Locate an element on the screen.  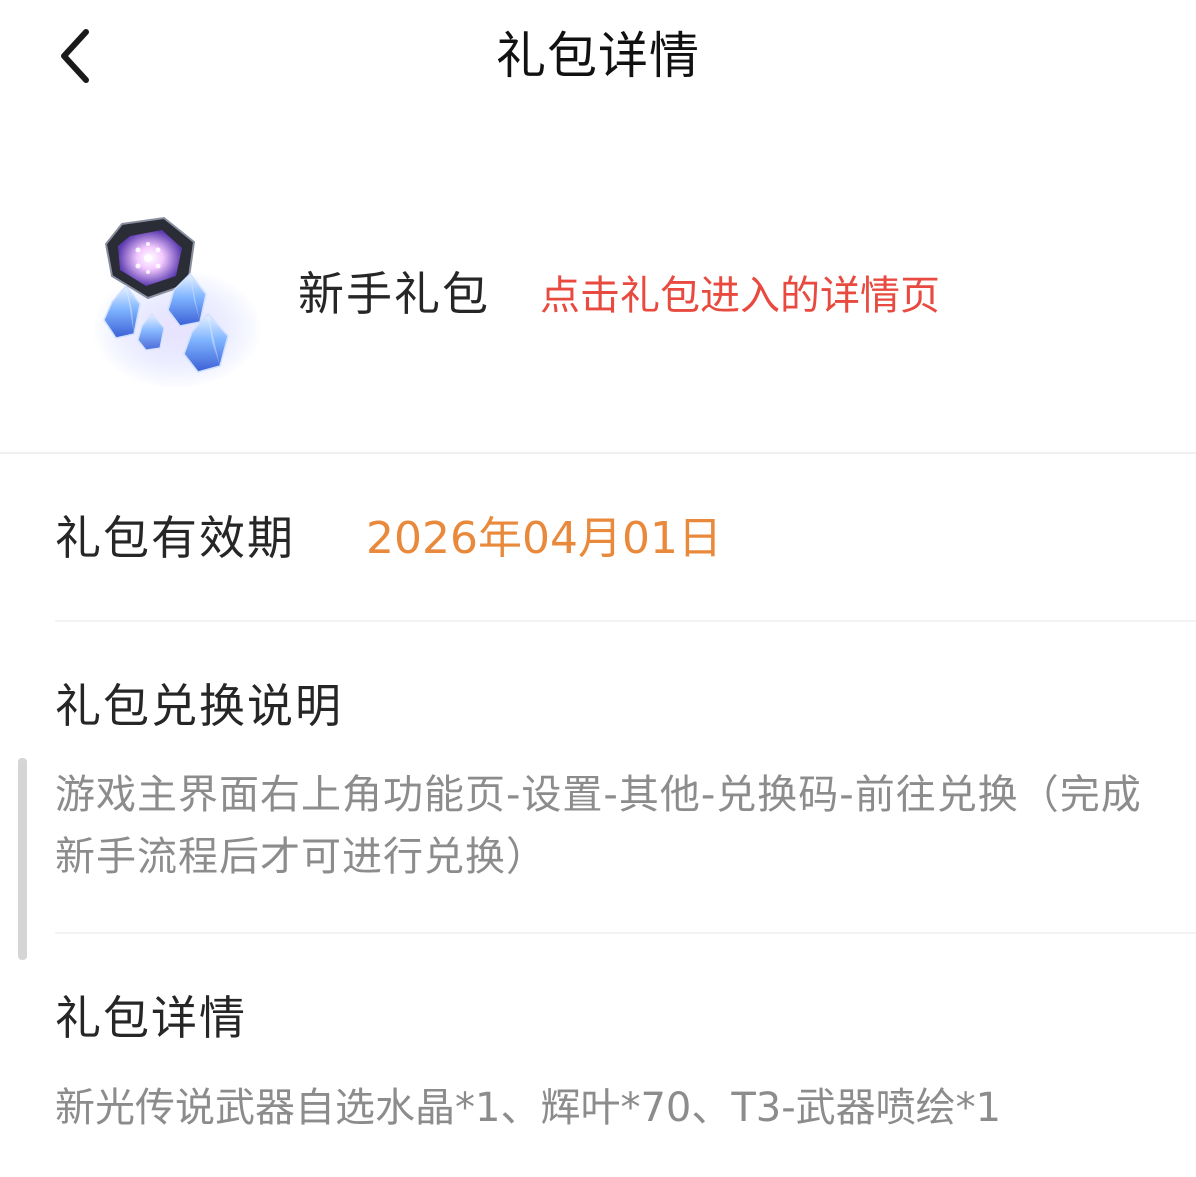
section-divider is located at coordinates (598, 453).